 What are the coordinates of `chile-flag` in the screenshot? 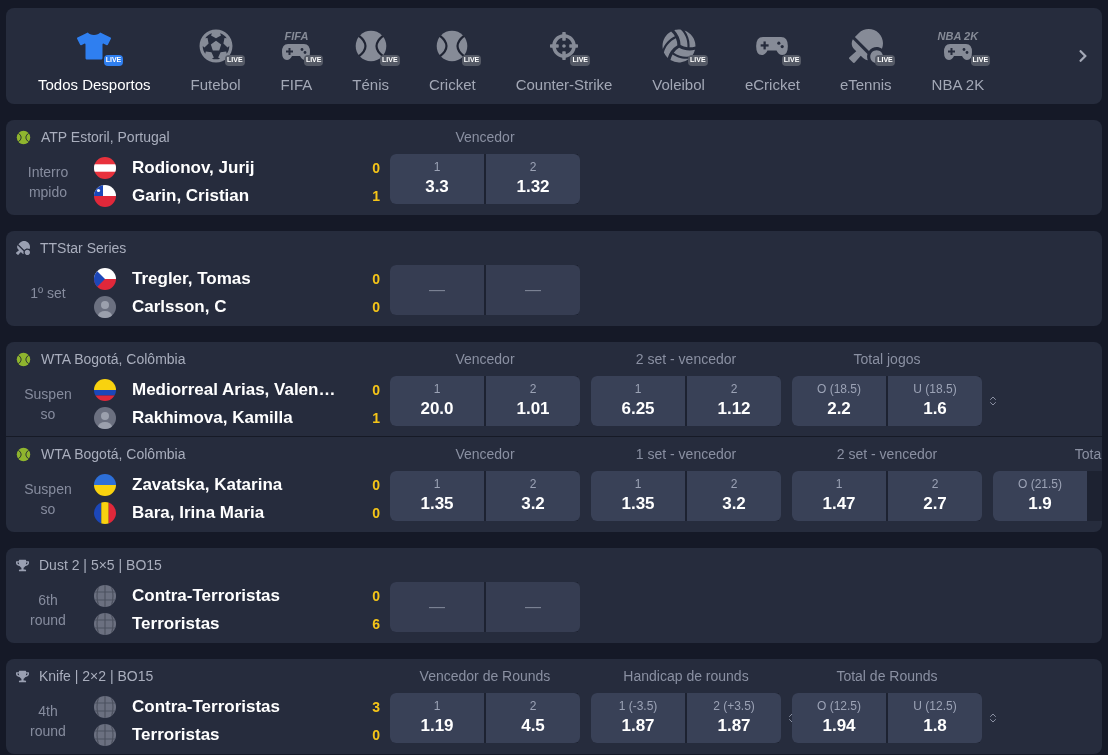 It's located at (105, 196).